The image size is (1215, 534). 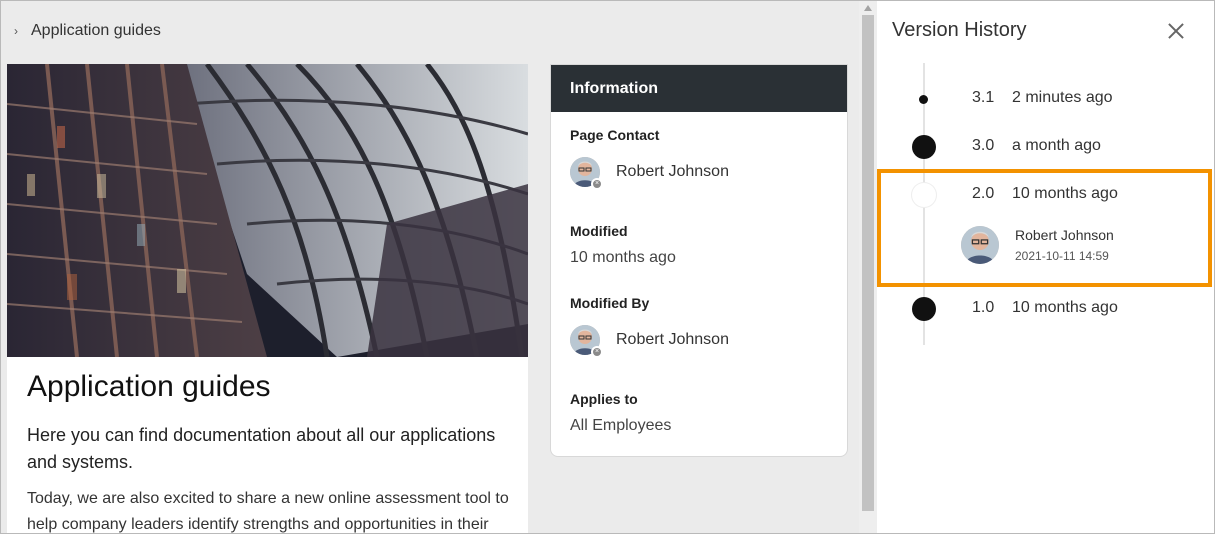 I want to click on information-header: Information, so click(x=699, y=88).